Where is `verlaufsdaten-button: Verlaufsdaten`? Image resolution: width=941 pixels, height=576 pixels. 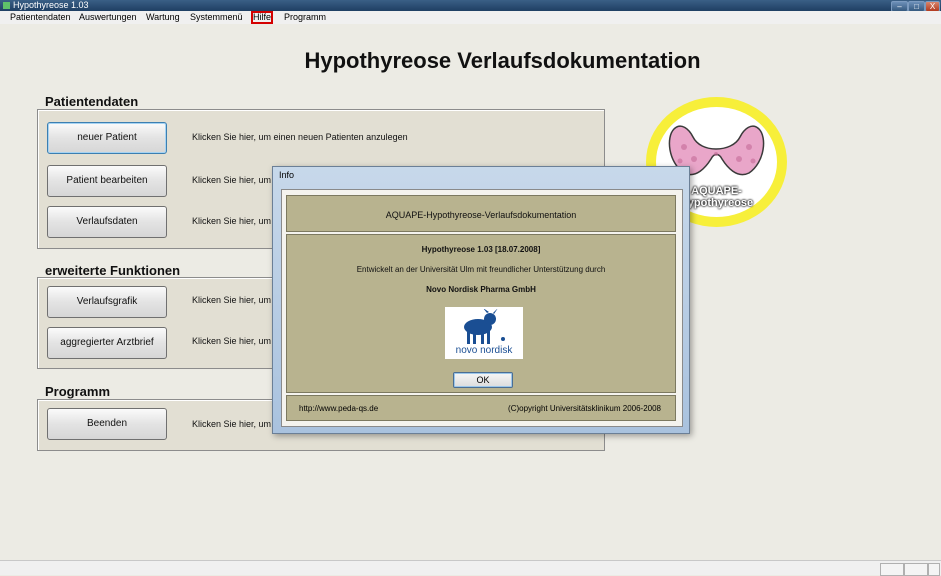
verlaufsdaten-button: Verlaufsdaten is located at coordinates (107, 222).